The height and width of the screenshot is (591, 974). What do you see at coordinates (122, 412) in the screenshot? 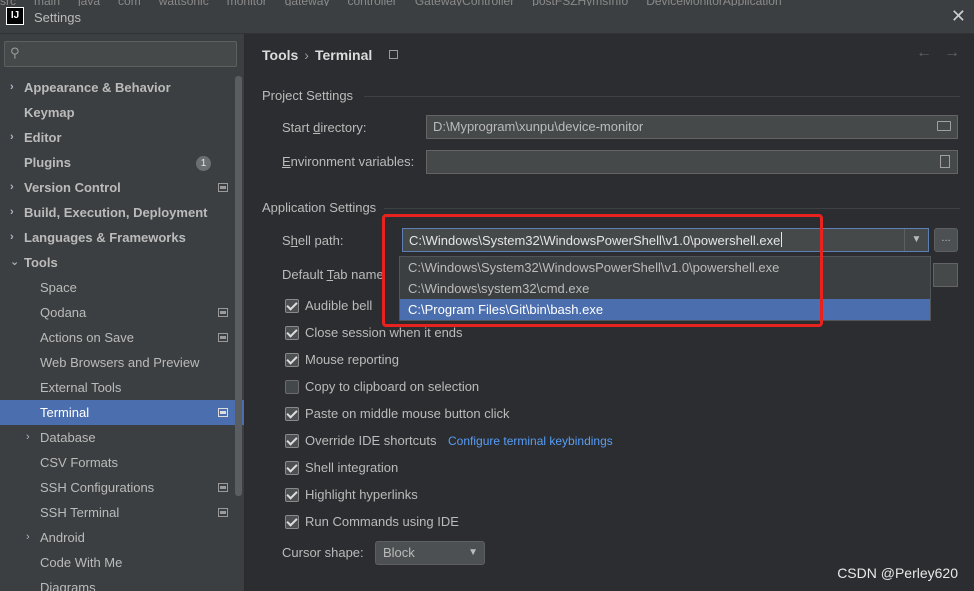
I see `sidebar-item-terminal: Terminal` at bounding box center [122, 412].